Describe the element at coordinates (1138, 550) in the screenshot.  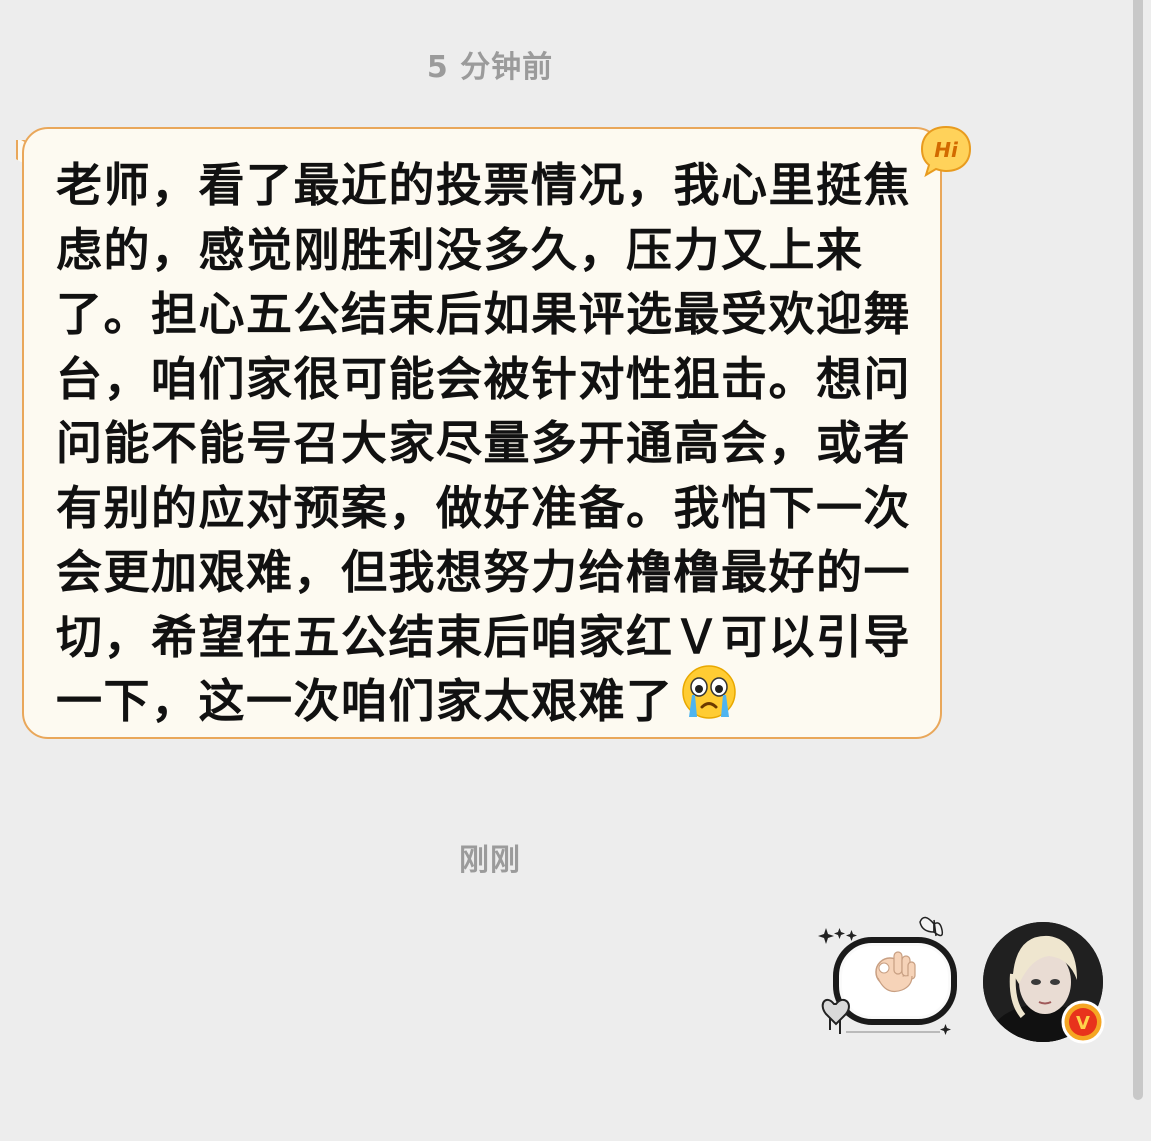
I see `scrollbar` at that location.